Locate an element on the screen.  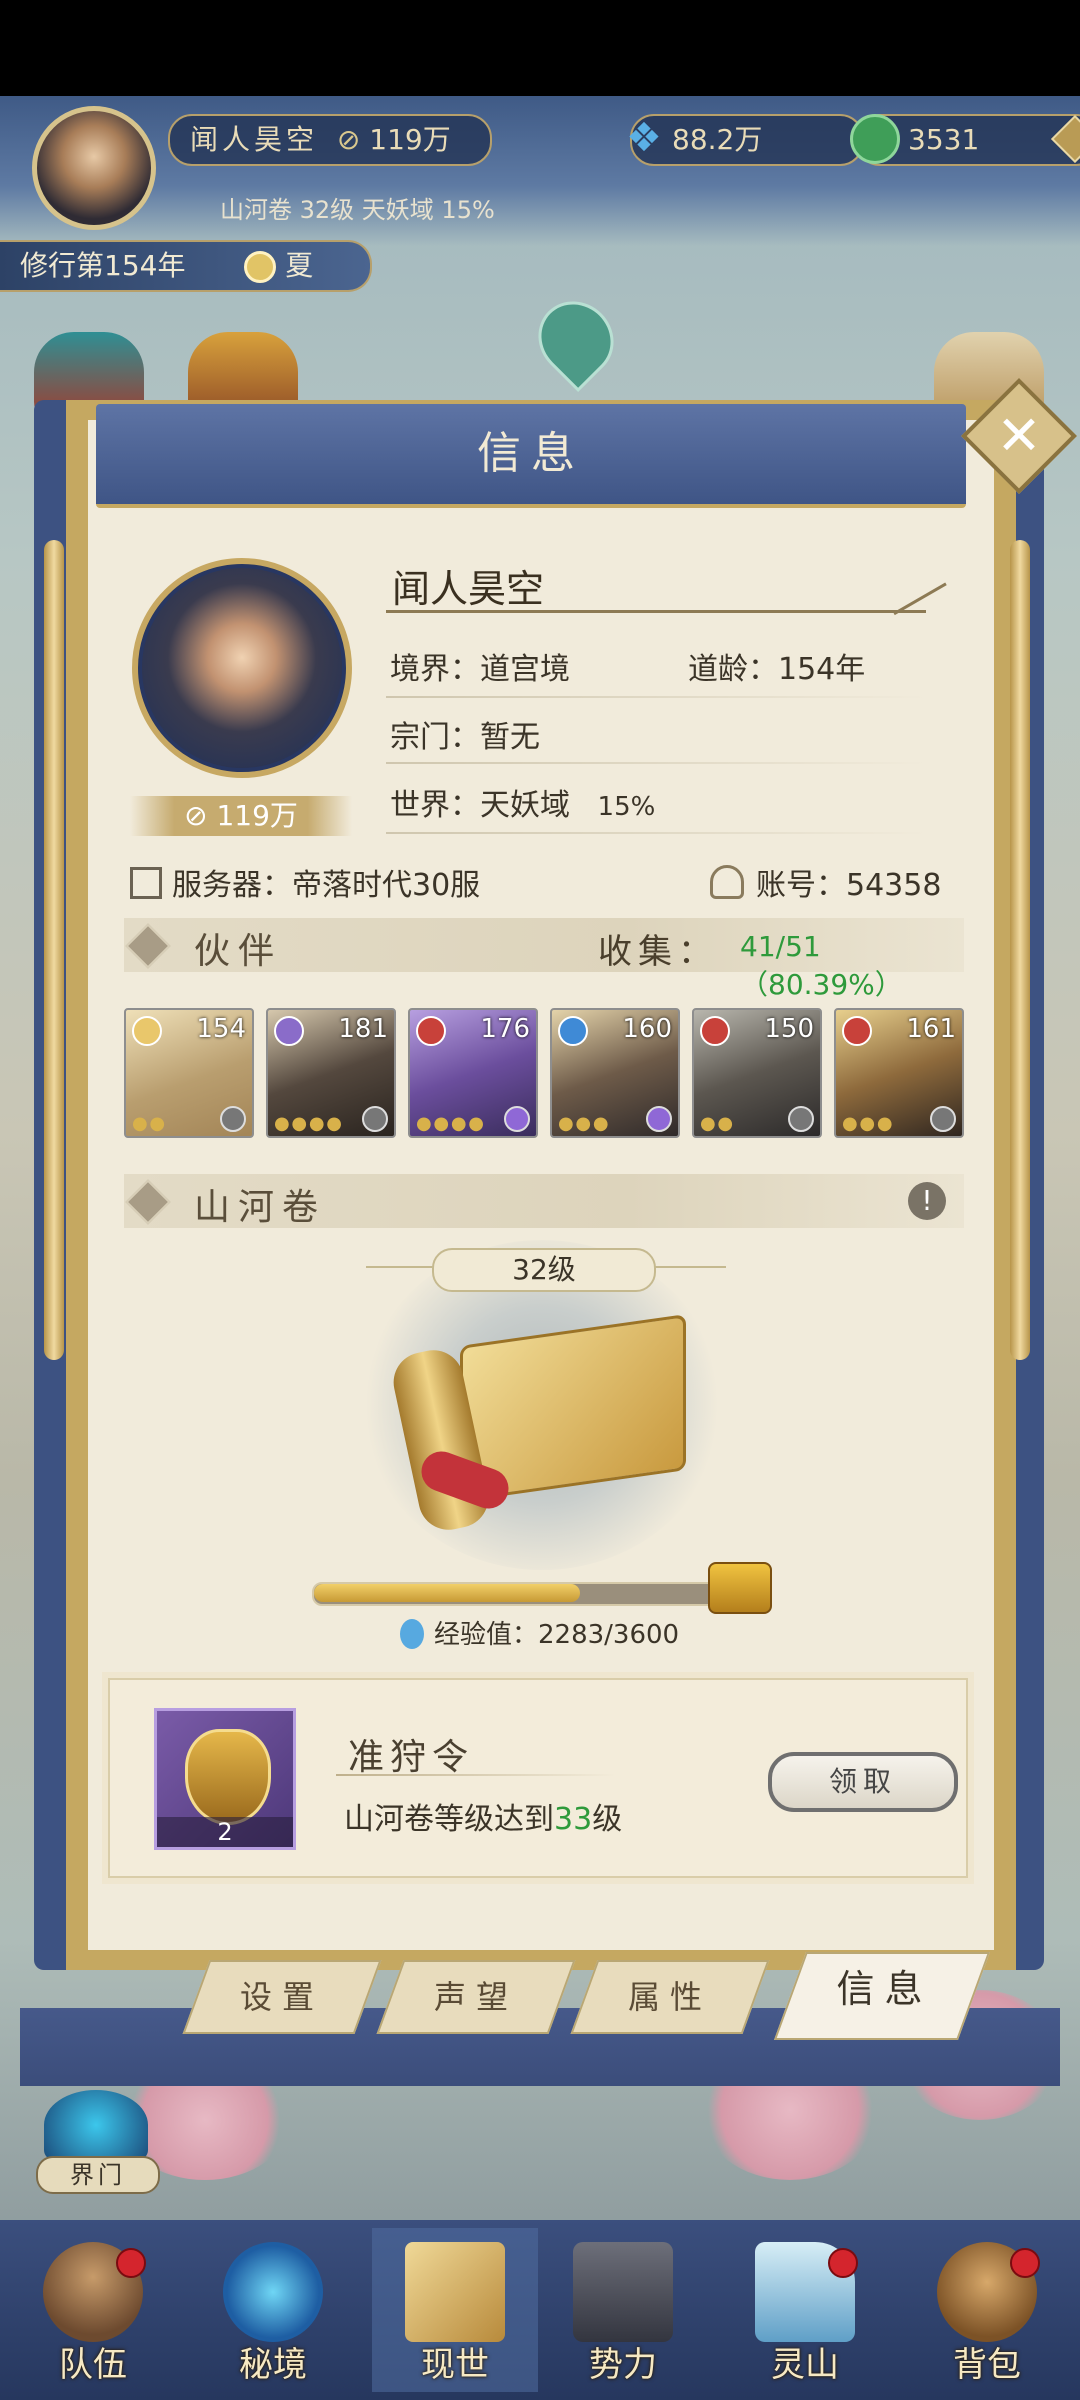
realm-label: 境界：道宫境 is located at coordinates (480, 669).